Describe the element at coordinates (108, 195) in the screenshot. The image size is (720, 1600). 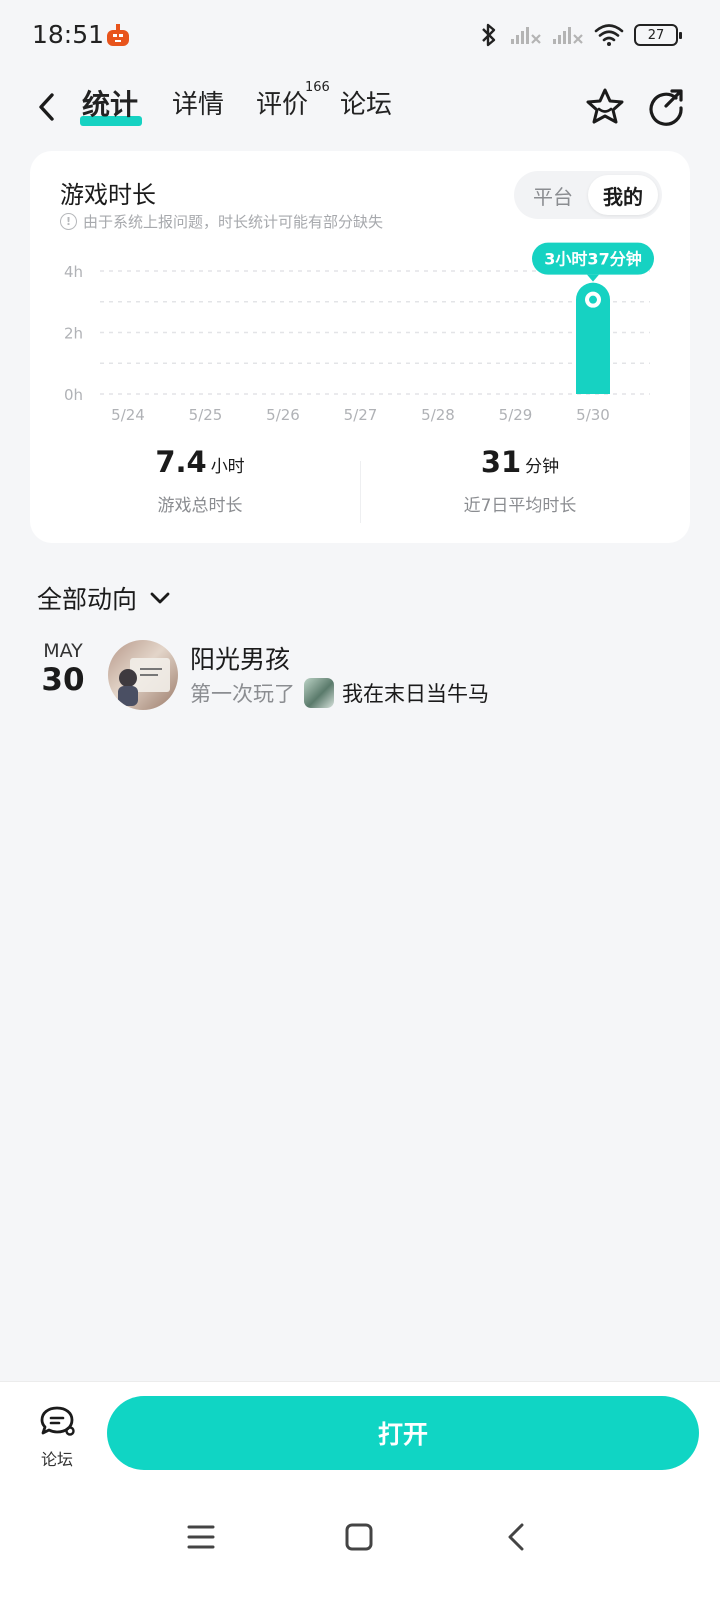
I see `card-title: 游戏时长` at that location.